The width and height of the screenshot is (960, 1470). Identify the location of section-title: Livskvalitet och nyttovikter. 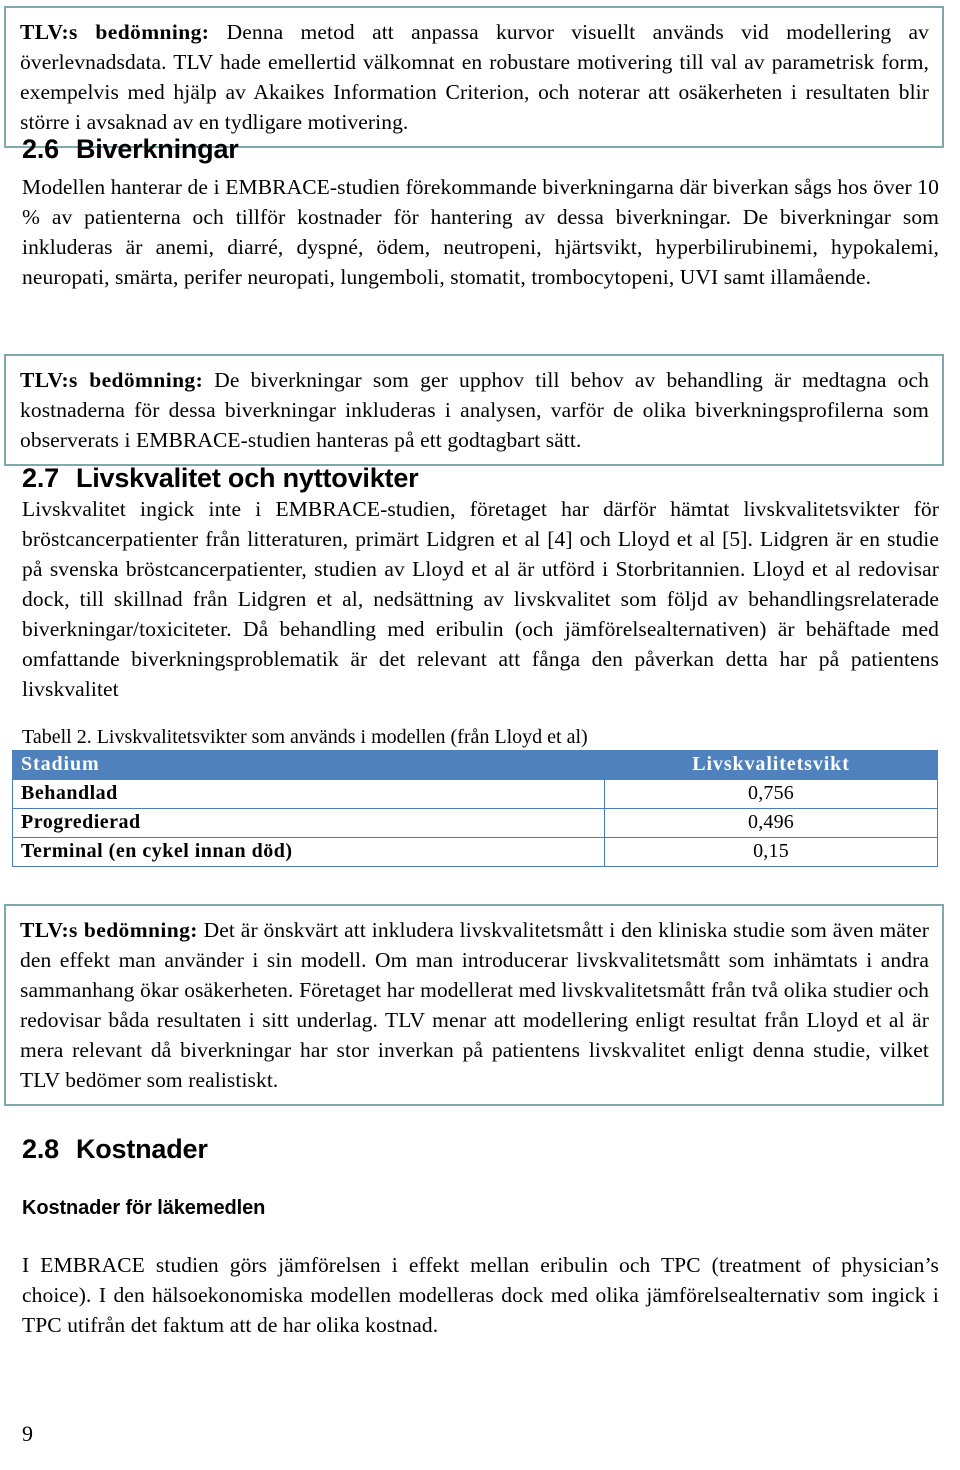
(247, 478).